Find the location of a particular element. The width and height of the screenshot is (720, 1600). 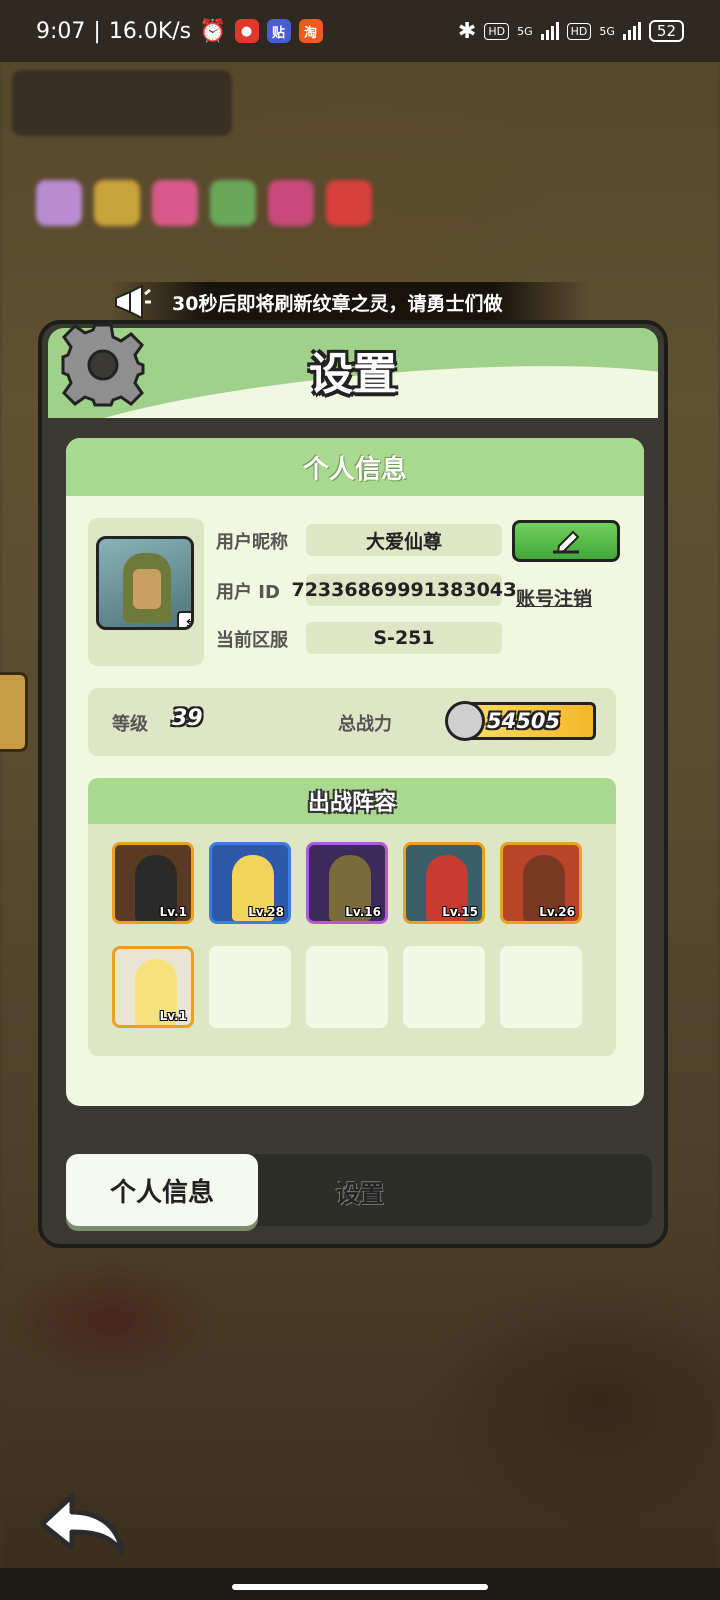

avatar-frame: ⇆ is located at coordinates (146, 592).